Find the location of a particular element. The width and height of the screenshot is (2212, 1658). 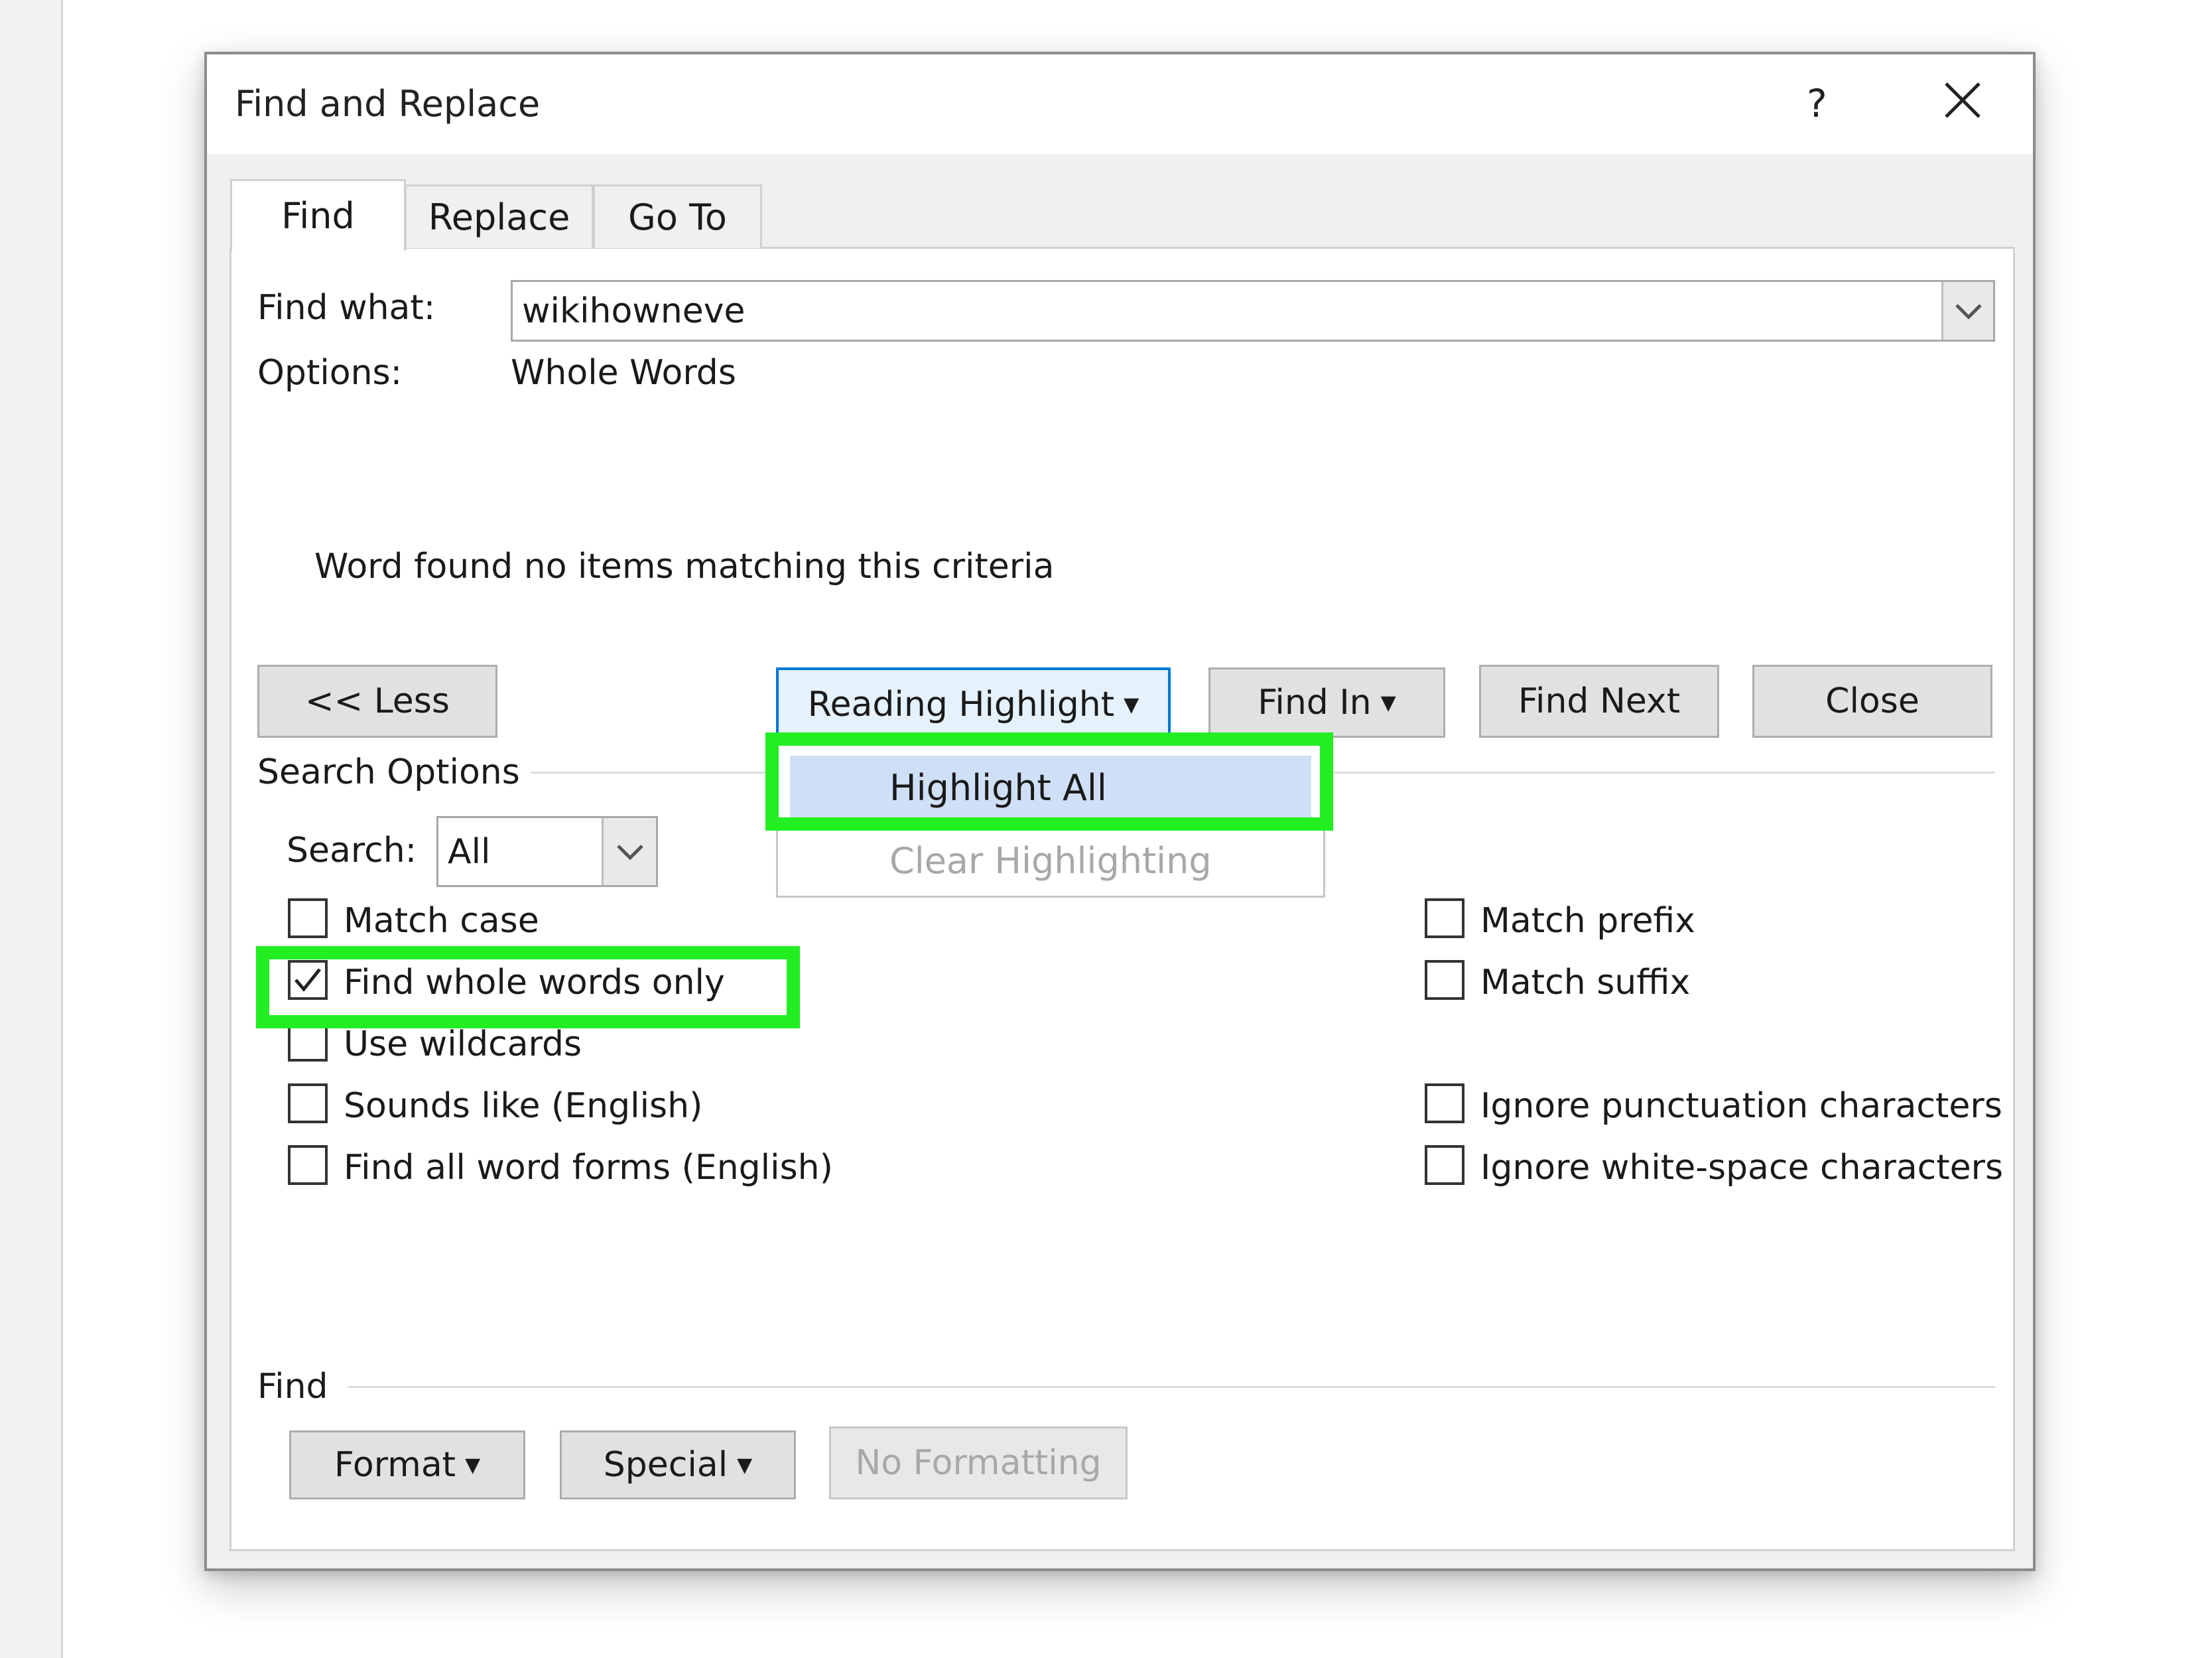

search-direction-select: All is located at coordinates (547, 851).